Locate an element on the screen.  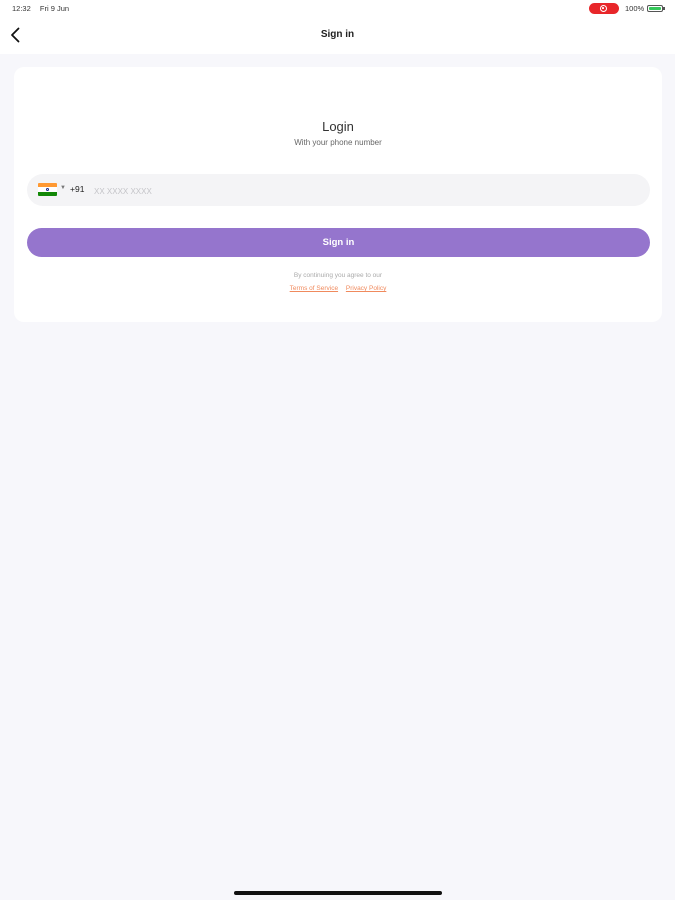
record-icon is located at coordinates (603, 8).